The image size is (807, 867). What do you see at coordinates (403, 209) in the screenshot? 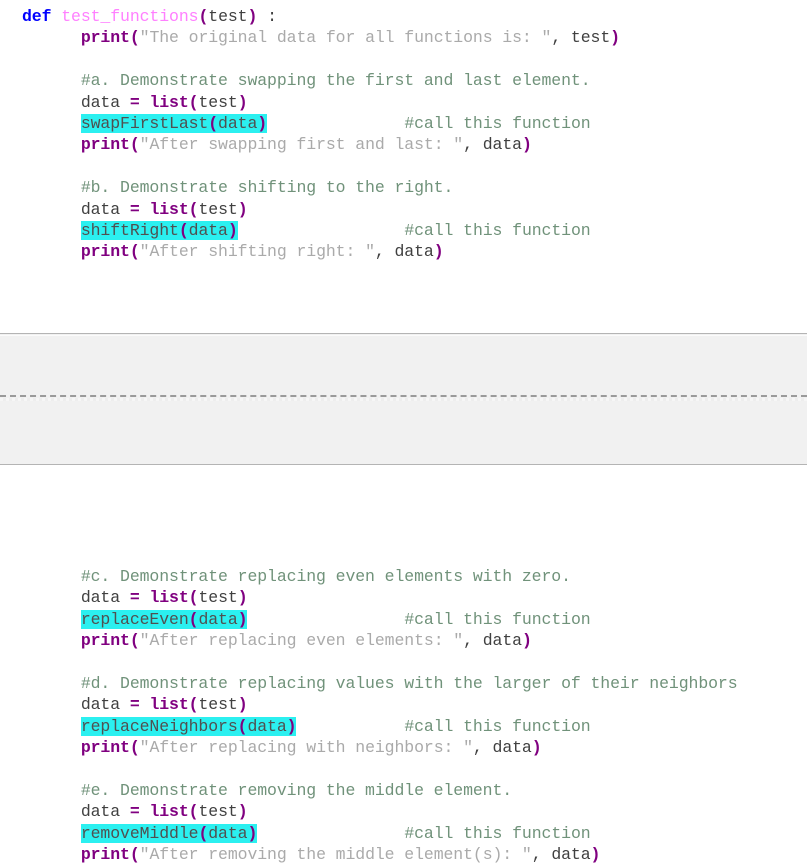
I see `code-line-data-assign-b: data = list(test)` at bounding box center [403, 209].